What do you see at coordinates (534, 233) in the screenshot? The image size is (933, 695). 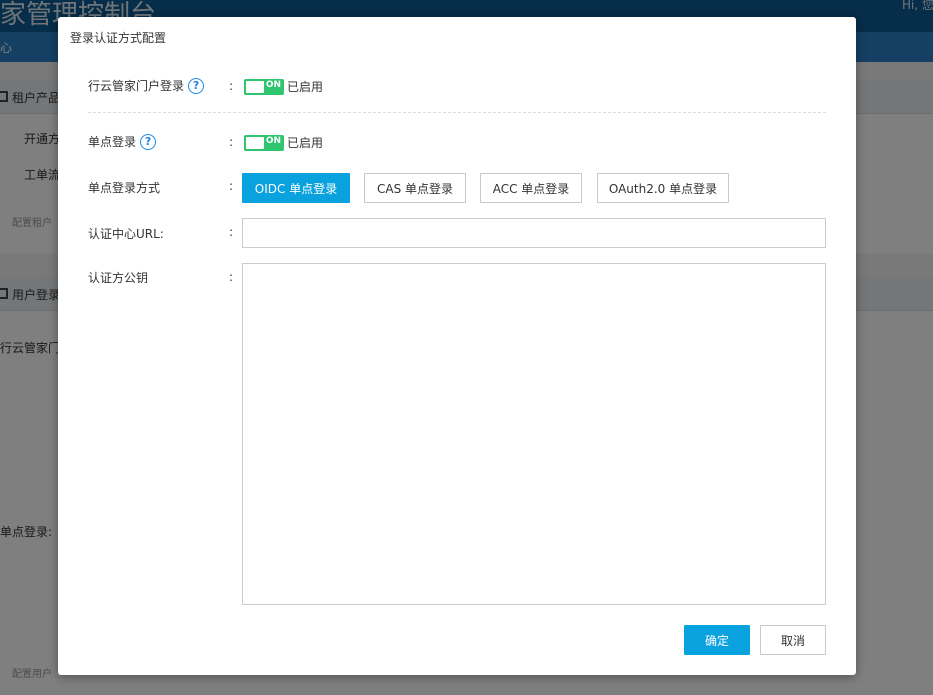 I see `auth-url-input` at bounding box center [534, 233].